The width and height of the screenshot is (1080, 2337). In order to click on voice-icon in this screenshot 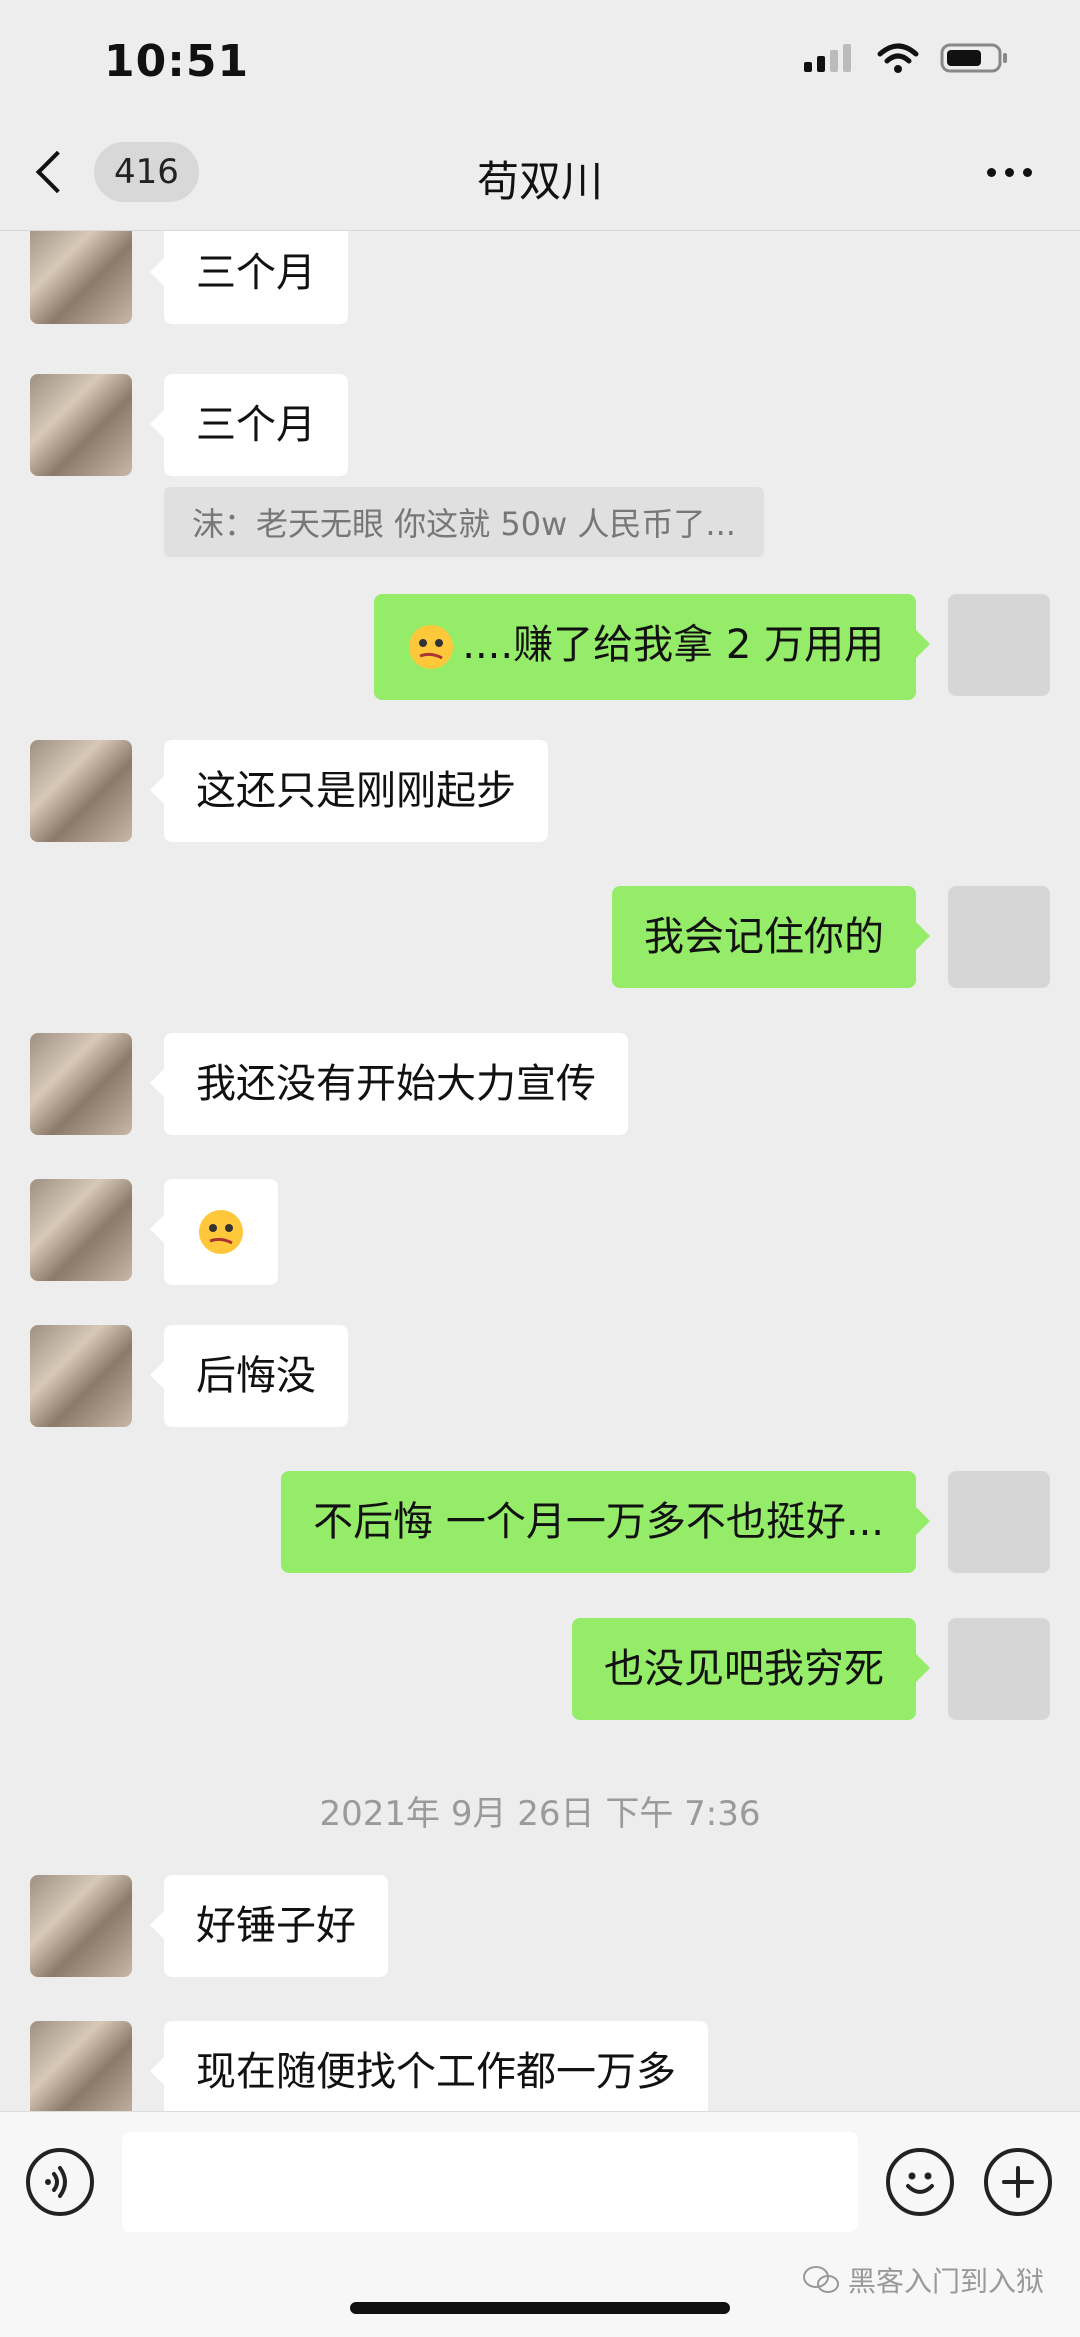, I will do `click(60, 2182)`.